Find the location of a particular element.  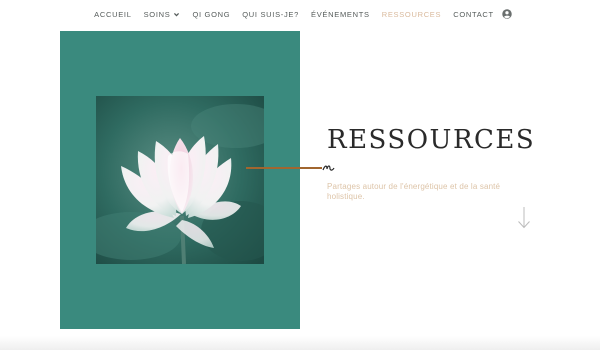

chevron-down-icon is located at coordinates (176, 14).